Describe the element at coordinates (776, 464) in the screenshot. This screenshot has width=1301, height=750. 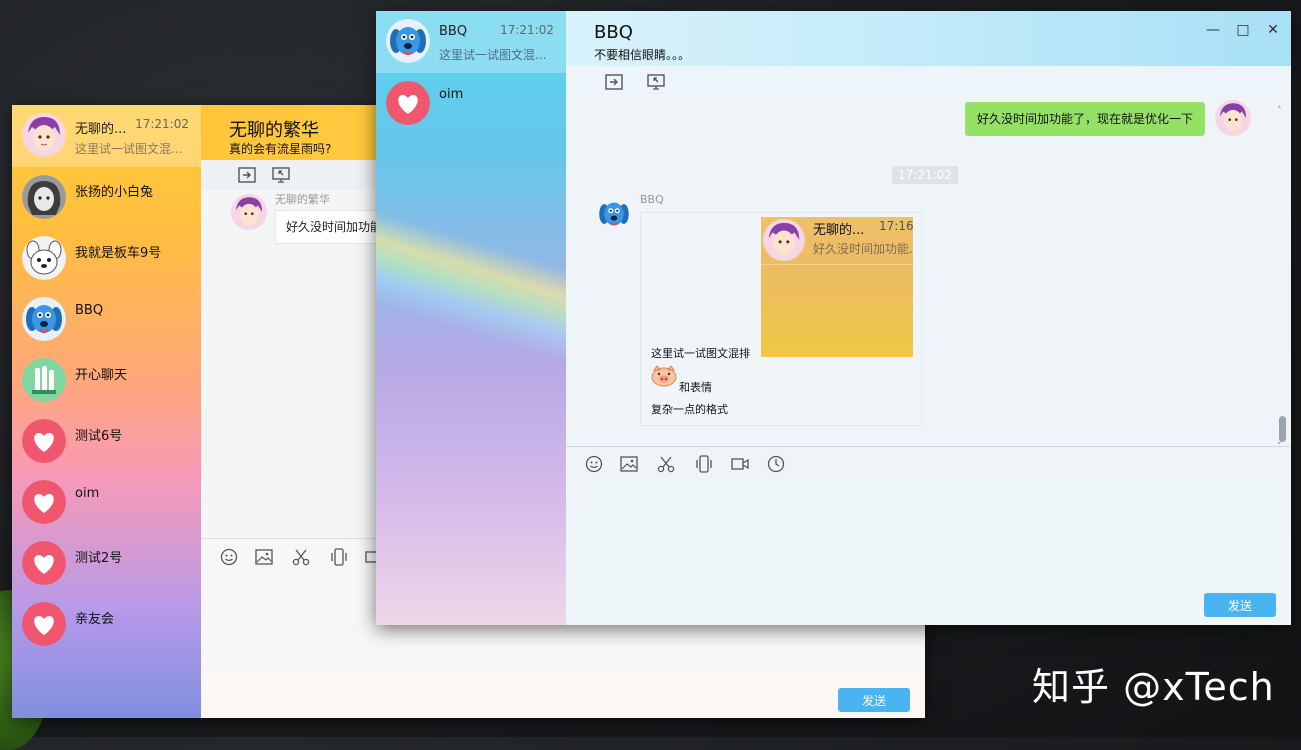
I see `history-clock-icon` at that location.